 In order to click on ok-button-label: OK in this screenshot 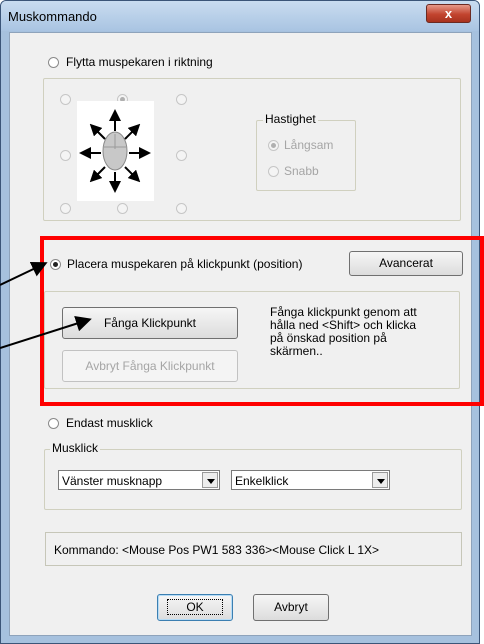, I will do `click(195, 607)`.